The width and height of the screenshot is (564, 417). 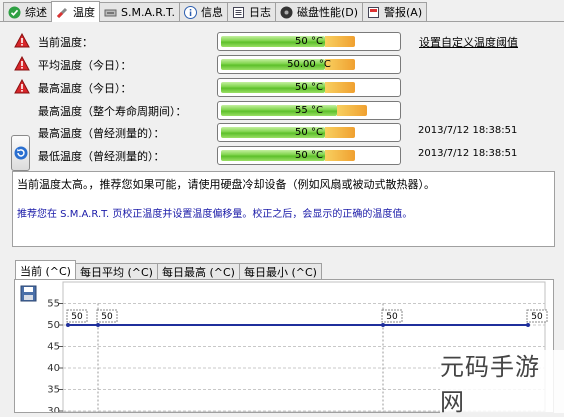 What do you see at coordinates (211, 12) in the screenshot?
I see `tab-label: 信息` at bounding box center [211, 12].